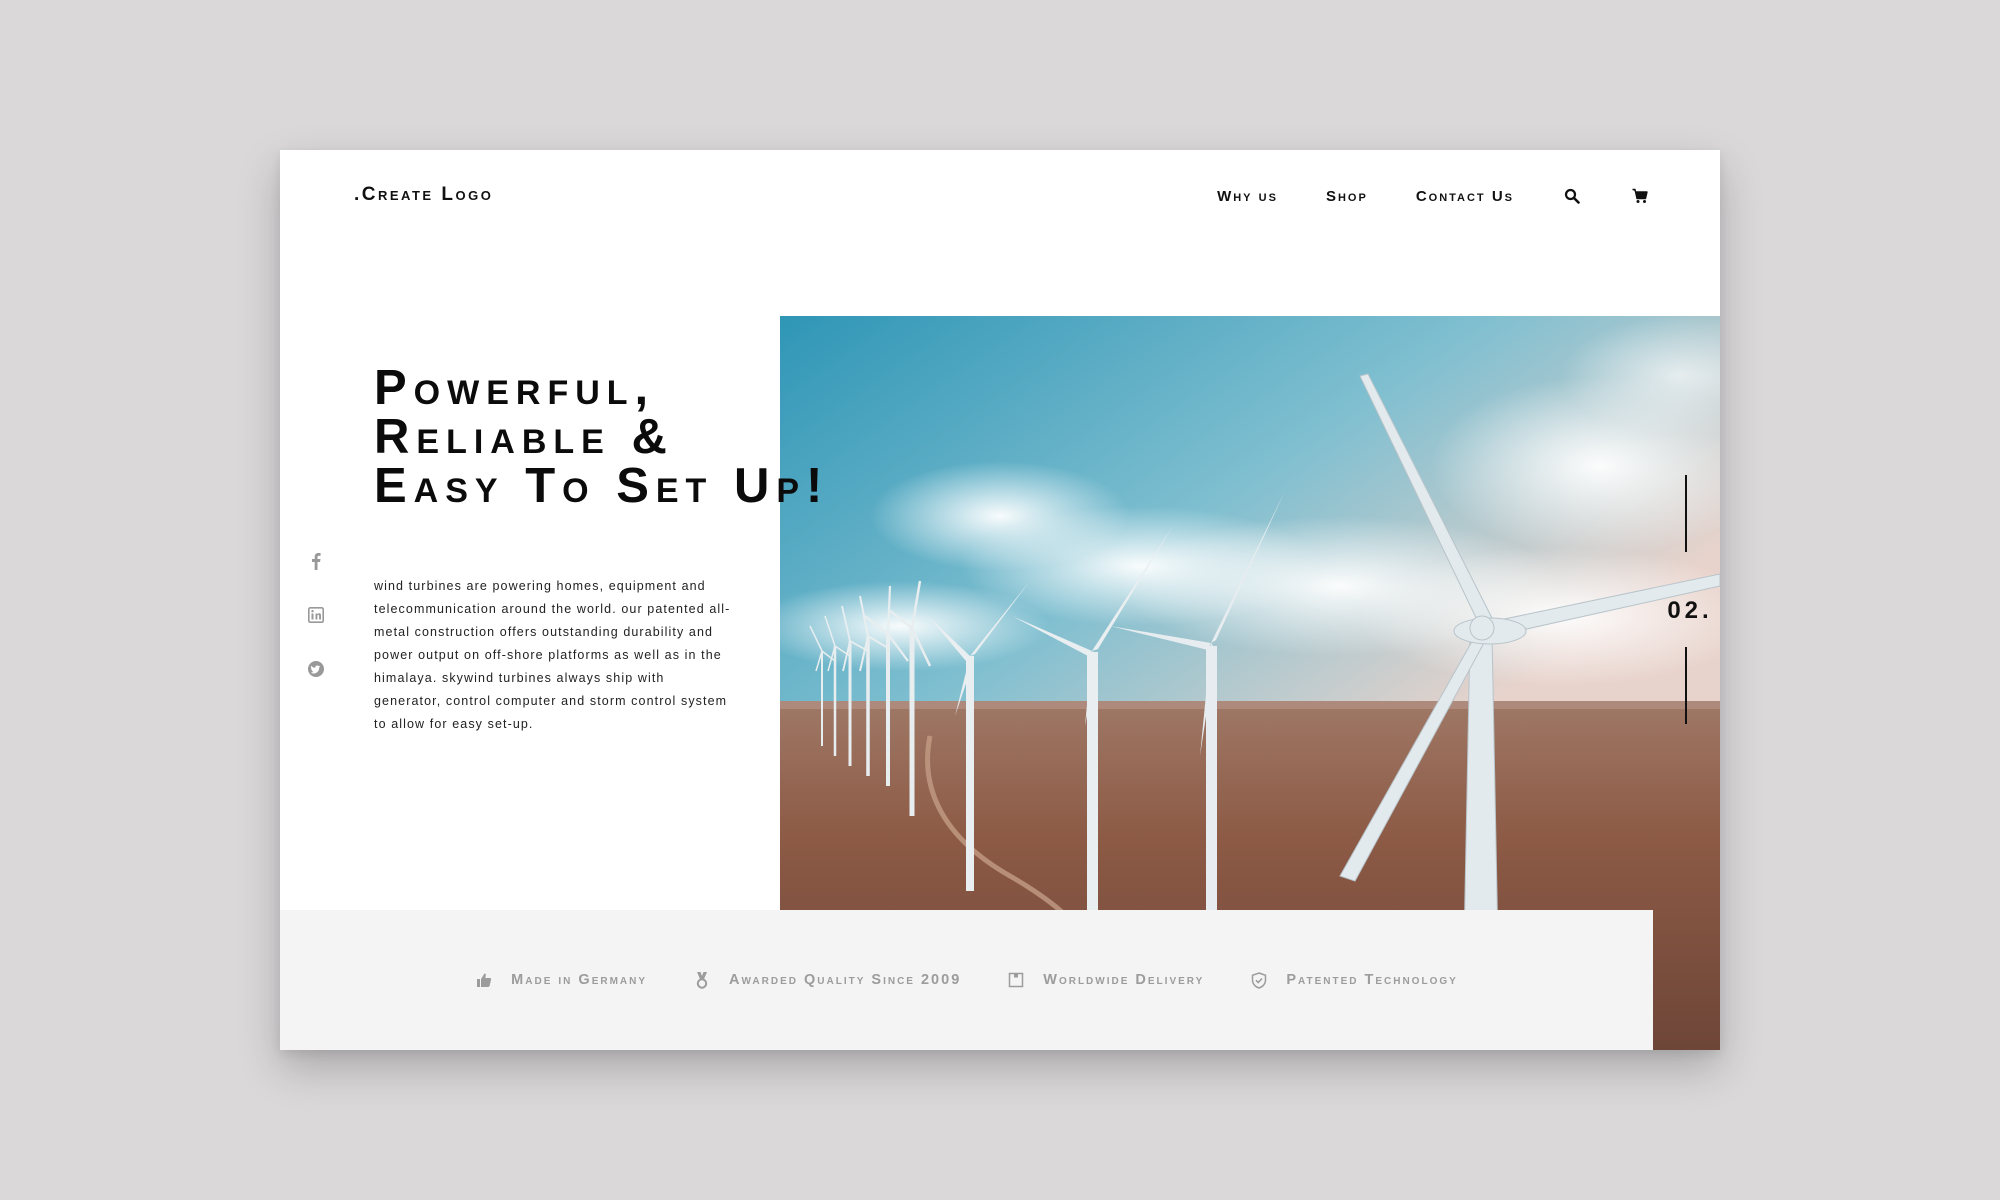  Describe the element at coordinates (423, 195) in the screenshot. I see `logo: .Create Logo` at that location.